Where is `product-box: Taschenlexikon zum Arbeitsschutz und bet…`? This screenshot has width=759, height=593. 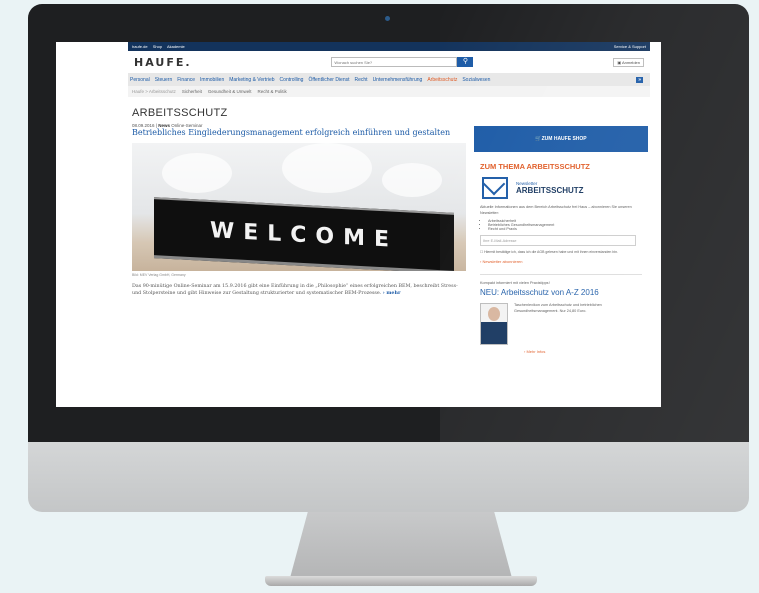
product-box: Taschenlexikon zum Arbeitsschutz und bet… is located at coordinates (561, 324).